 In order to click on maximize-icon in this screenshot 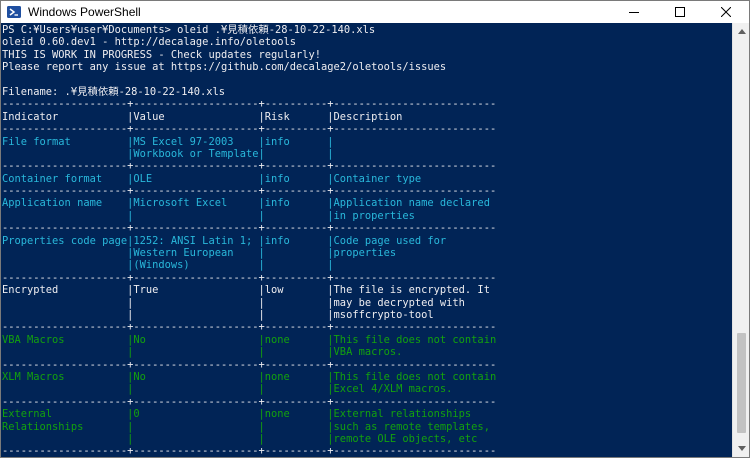, I will do `click(680, 12)`.